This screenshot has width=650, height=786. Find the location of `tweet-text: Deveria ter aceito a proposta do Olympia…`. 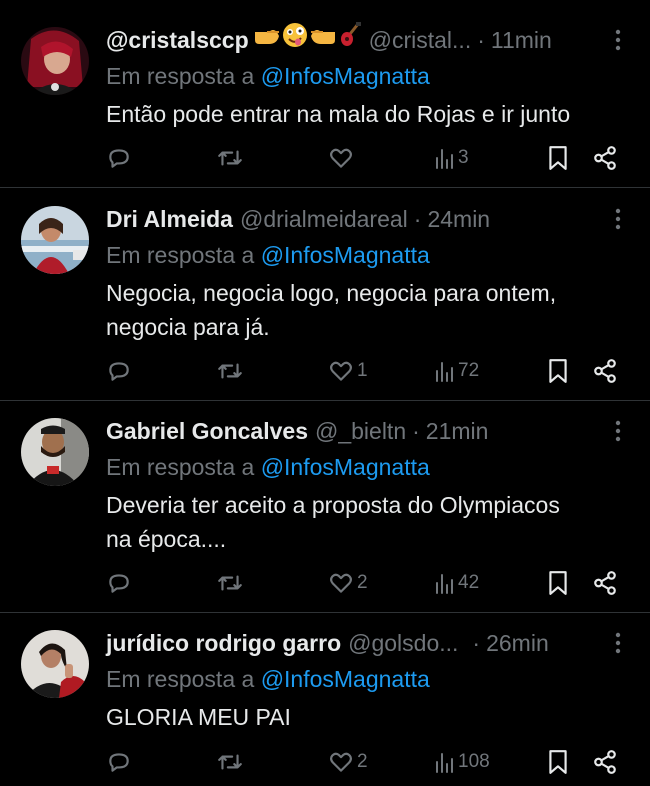

tweet-text: Deveria ter aceito a proposta do Olympia… is located at coordinates (368, 522).